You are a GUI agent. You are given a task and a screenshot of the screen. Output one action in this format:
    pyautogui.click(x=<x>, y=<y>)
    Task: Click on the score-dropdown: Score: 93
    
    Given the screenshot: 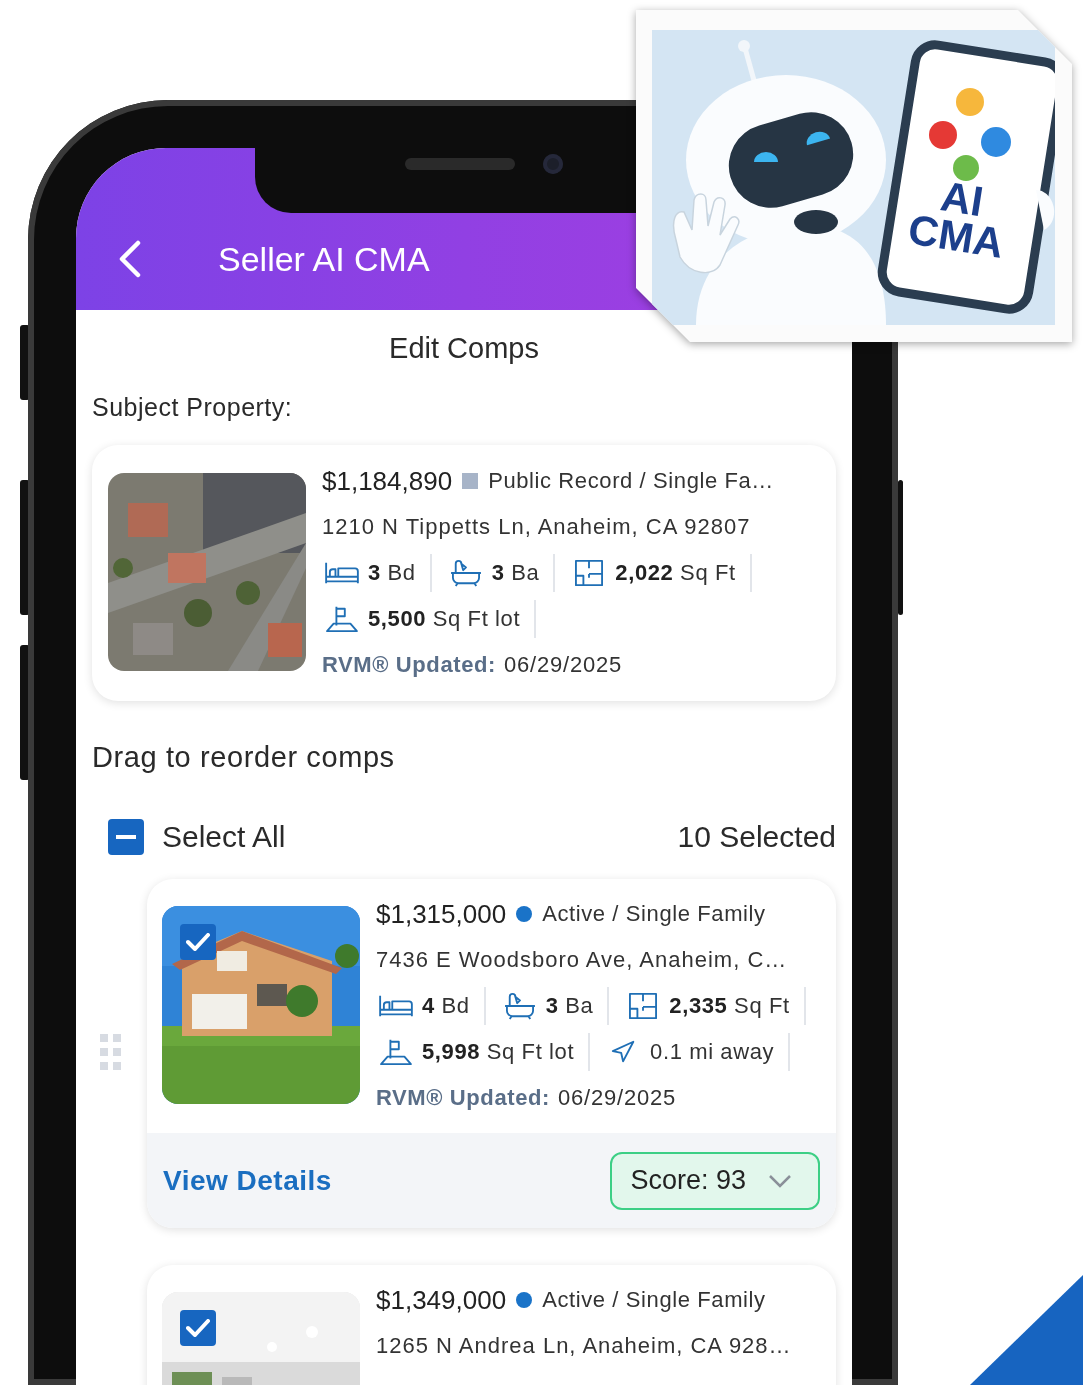 What is the action you would take?
    pyautogui.click(x=715, y=1180)
    